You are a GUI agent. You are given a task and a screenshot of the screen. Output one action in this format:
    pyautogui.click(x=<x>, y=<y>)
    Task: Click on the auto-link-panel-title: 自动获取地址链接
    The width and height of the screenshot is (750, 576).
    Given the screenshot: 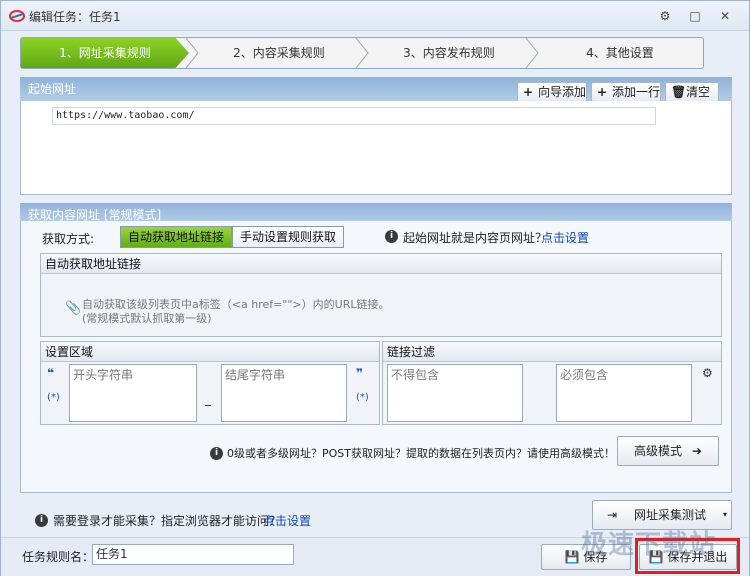 What is the action you would take?
    pyautogui.click(x=381, y=264)
    